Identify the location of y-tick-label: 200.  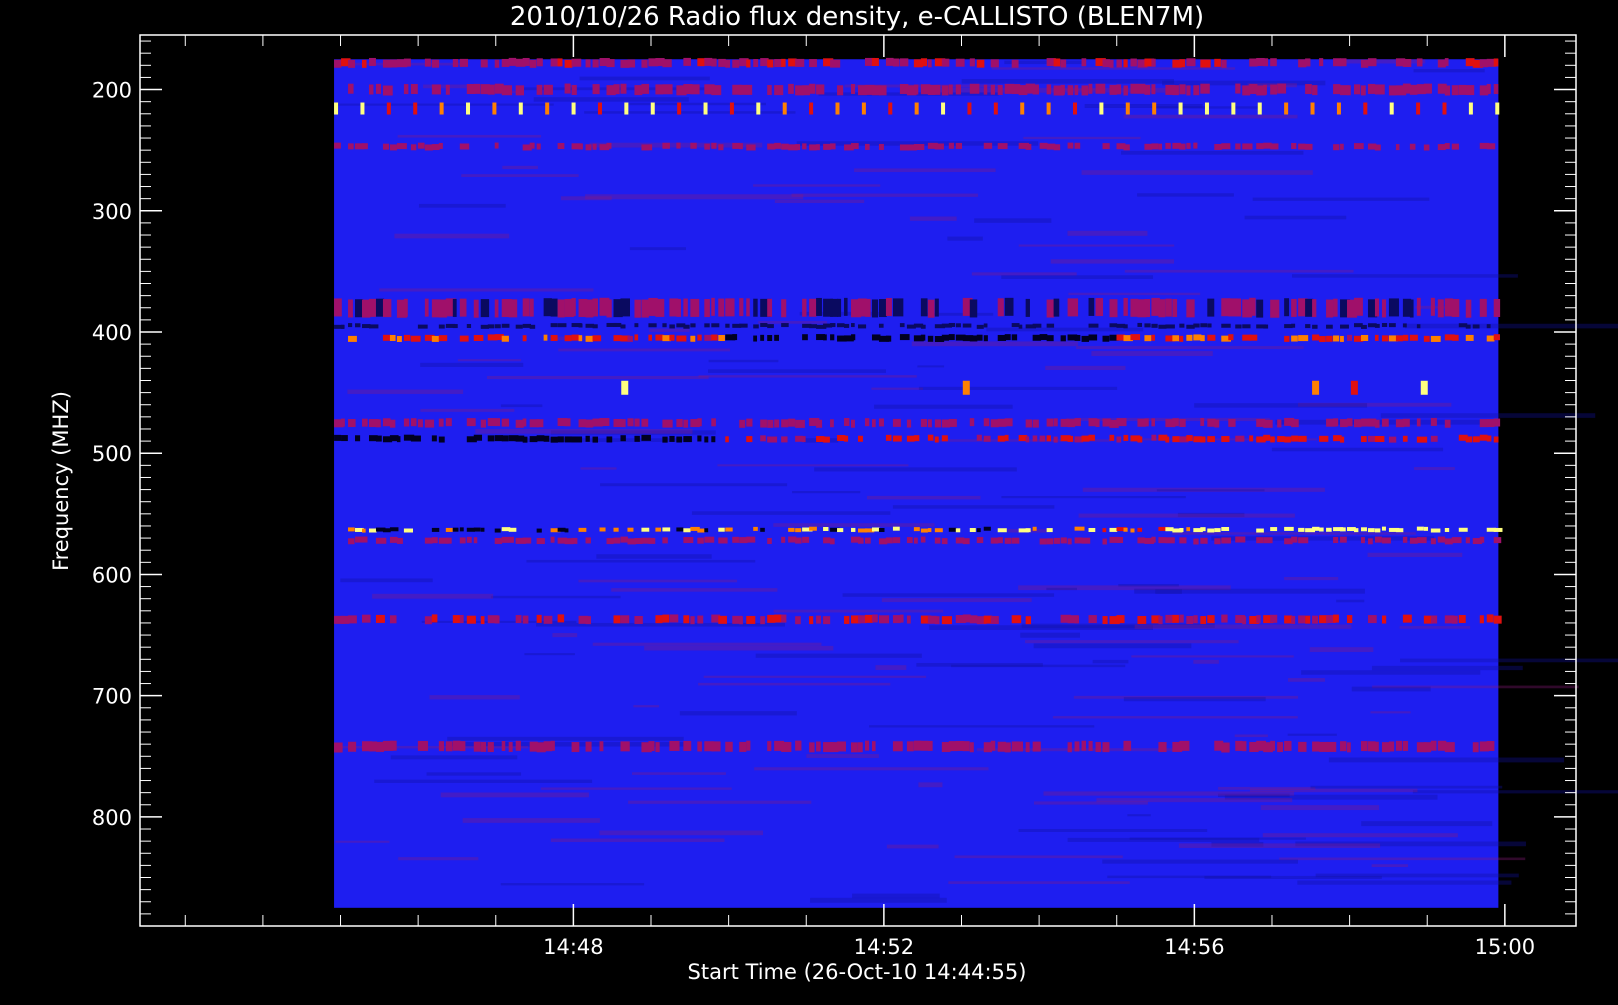
(112, 91).